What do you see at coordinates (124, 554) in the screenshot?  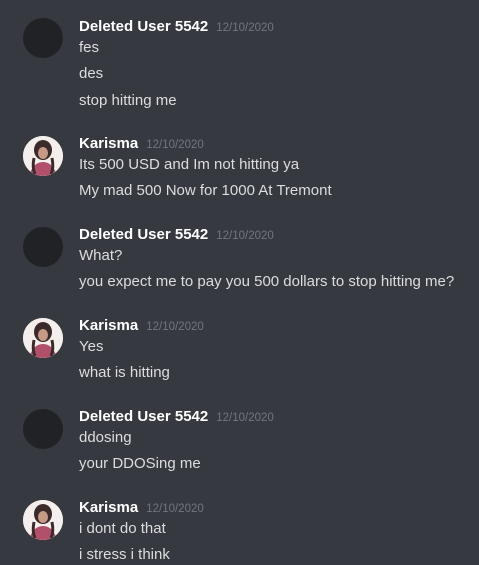 I see `message-text: i stress i think` at bounding box center [124, 554].